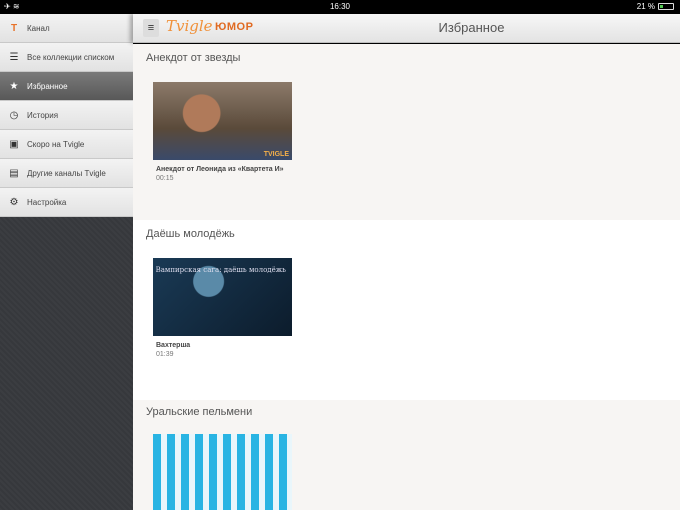  Describe the element at coordinates (14, 173) in the screenshot. I see `briefcase-icon: ▤` at that location.